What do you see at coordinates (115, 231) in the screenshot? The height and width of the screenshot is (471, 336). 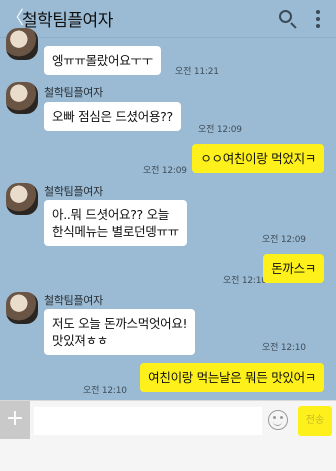 I see `message-line: 한식메뉴는 별로던뎅ㅠㅠ` at bounding box center [115, 231].